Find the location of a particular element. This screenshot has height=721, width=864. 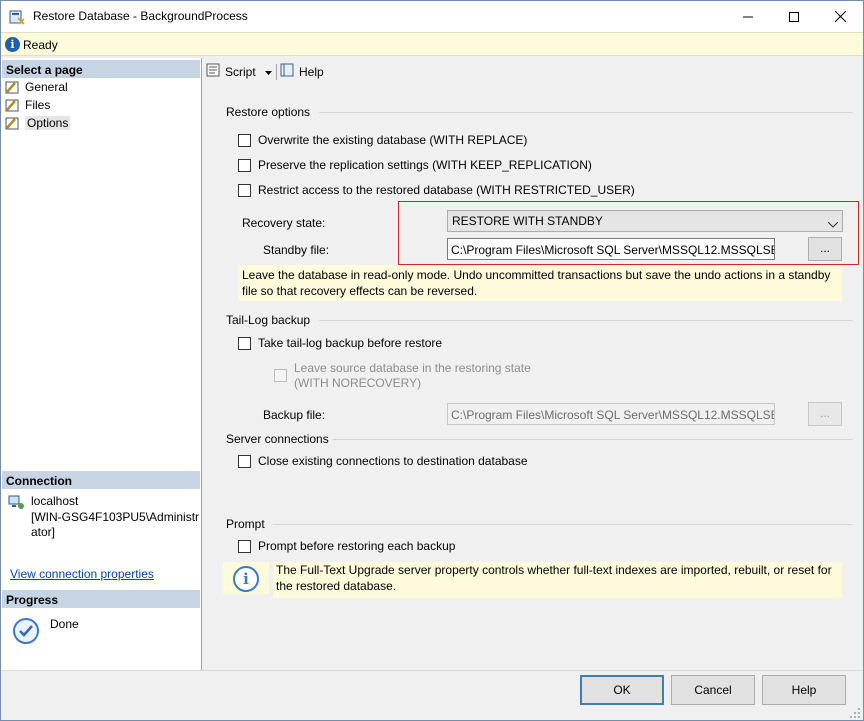

maximize-button is located at coordinates (794, 16).